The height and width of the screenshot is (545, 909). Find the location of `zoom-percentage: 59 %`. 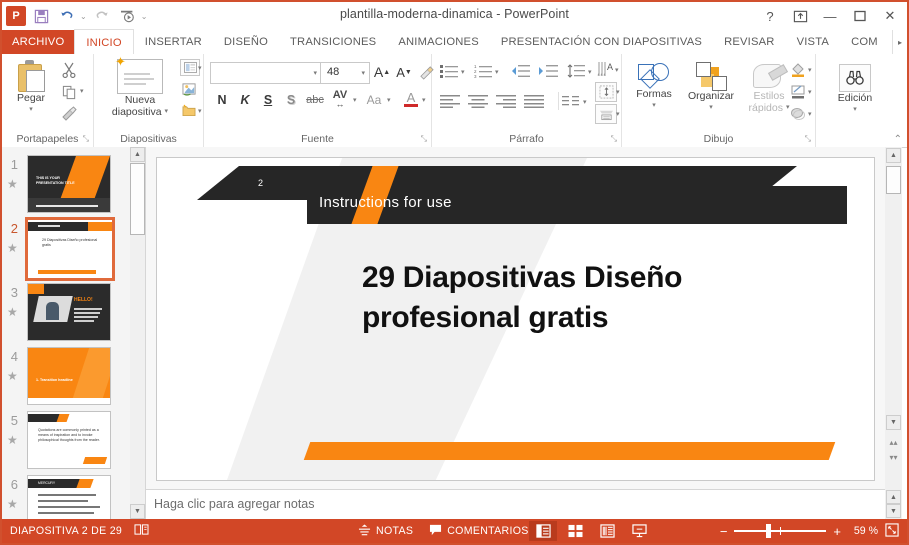

zoom-percentage: 59 % is located at coordinates (863, 531).